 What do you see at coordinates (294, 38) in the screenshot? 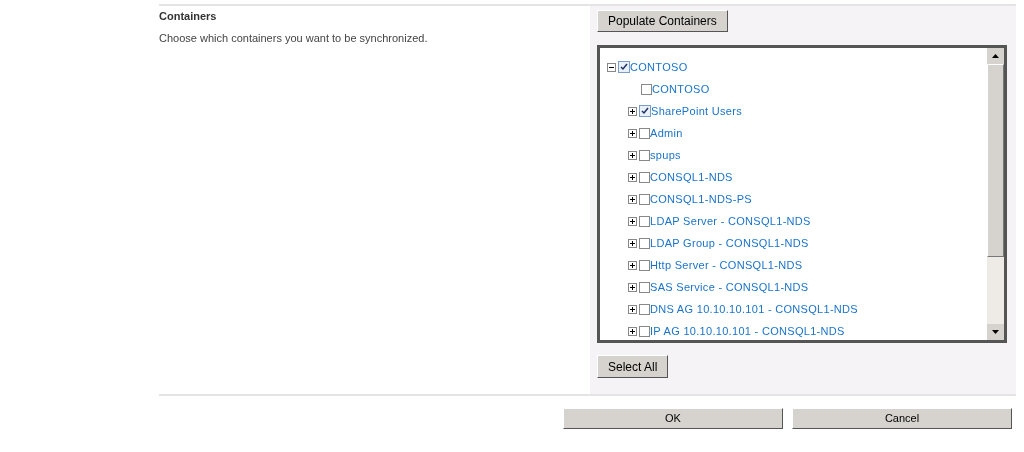
I see `section-description: Choose which containers you want to be synchronized.` at bounding box center [294, 38].